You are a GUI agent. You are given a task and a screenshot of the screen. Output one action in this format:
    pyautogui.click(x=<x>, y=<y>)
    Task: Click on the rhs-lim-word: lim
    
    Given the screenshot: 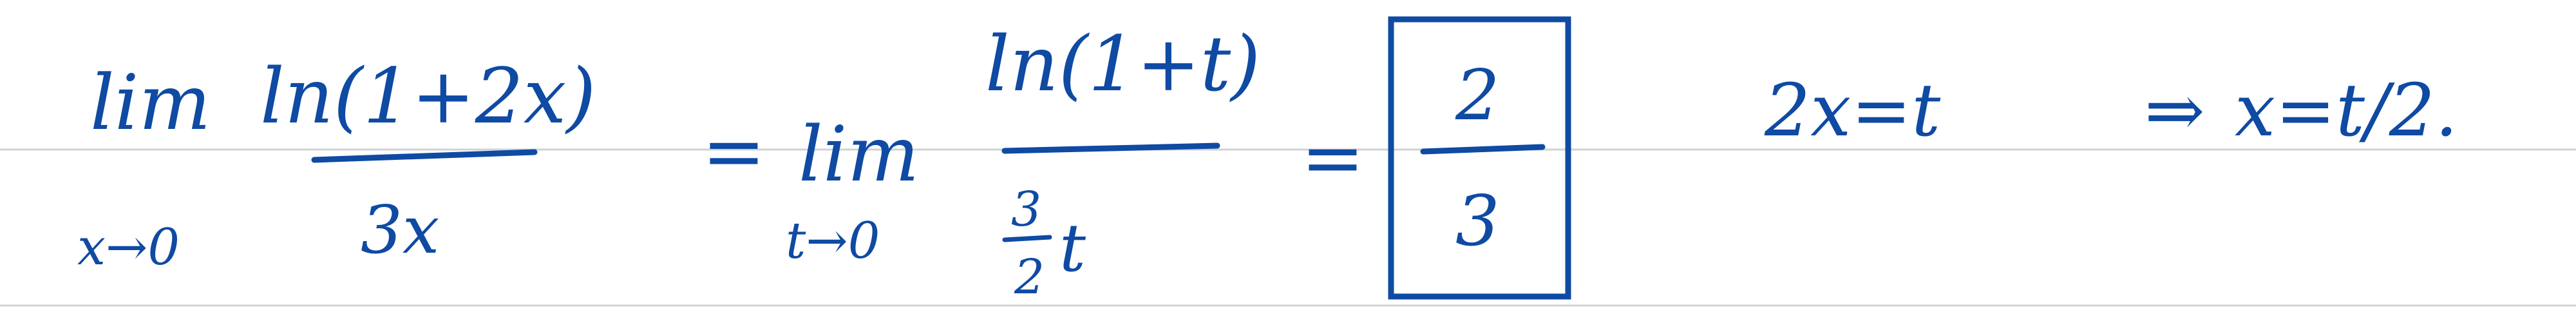 What is the action you would take?
    pyautogui.click(x=859, y=154)
    